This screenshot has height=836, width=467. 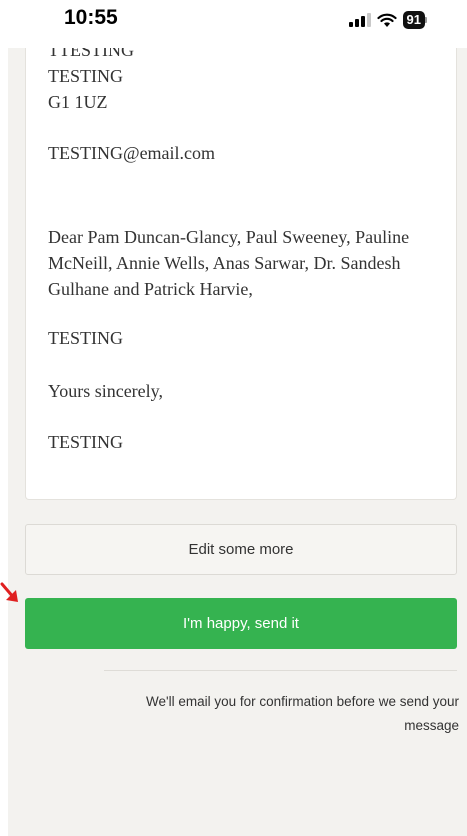 What do you see at coordinates (91, 17) in the screenshot?
I see `status-time: 10:55` at bounding box center [91, 17].